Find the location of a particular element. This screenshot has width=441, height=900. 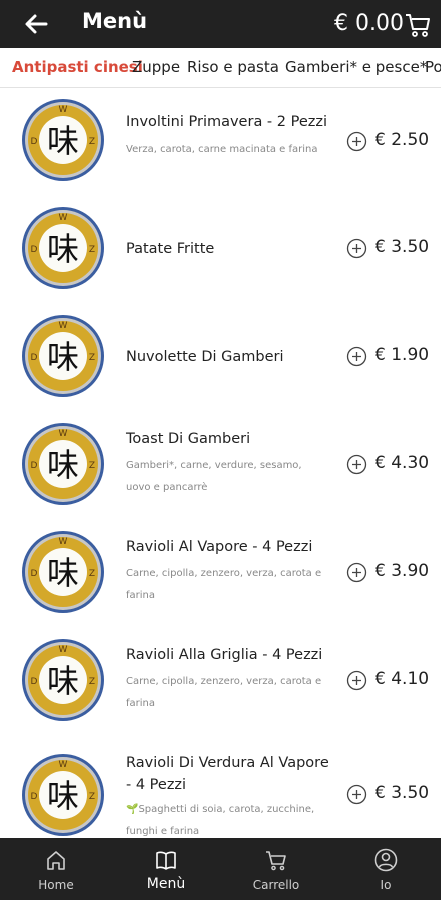

nav-home: Home is located at coordinates (56, 869).